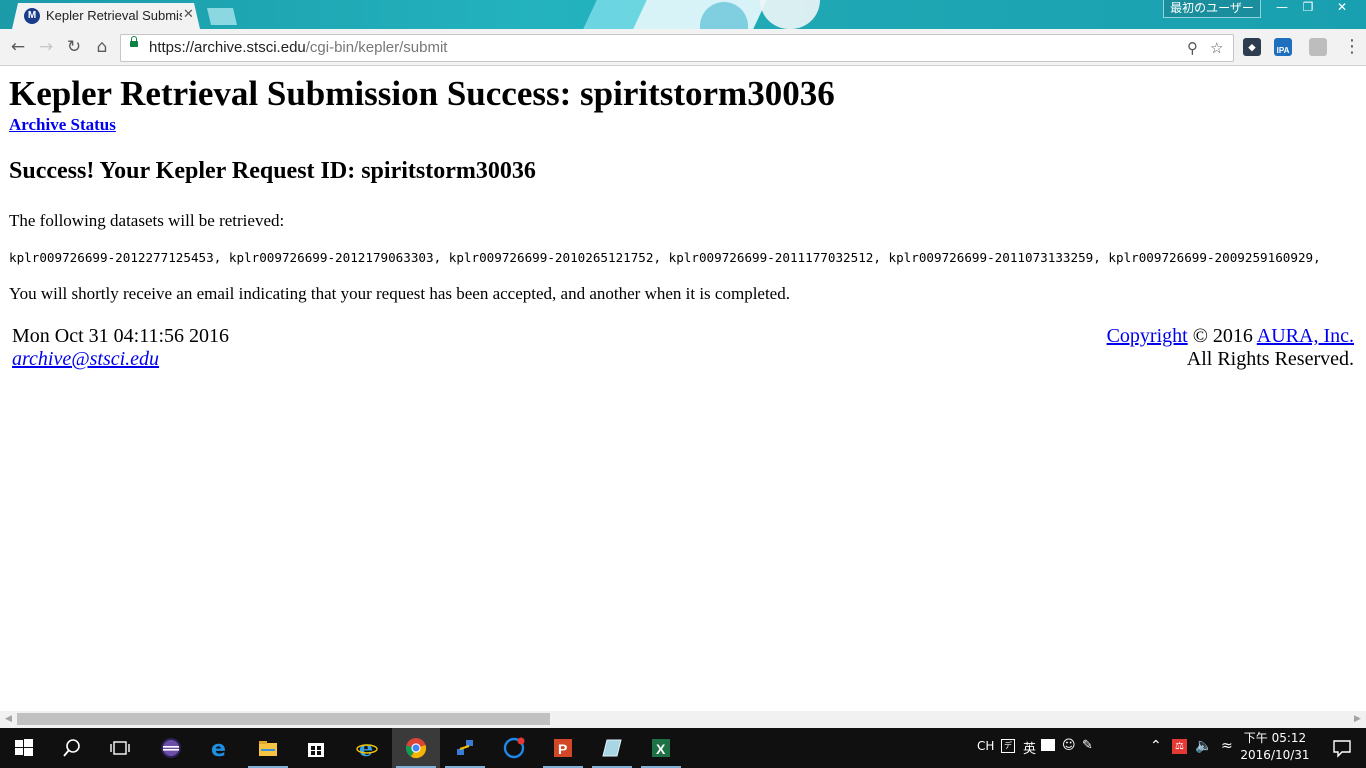  What do you see at coordinates (222, 16) in the screenshot?
I see `new-tab-button` at bounding box center [222, 16].